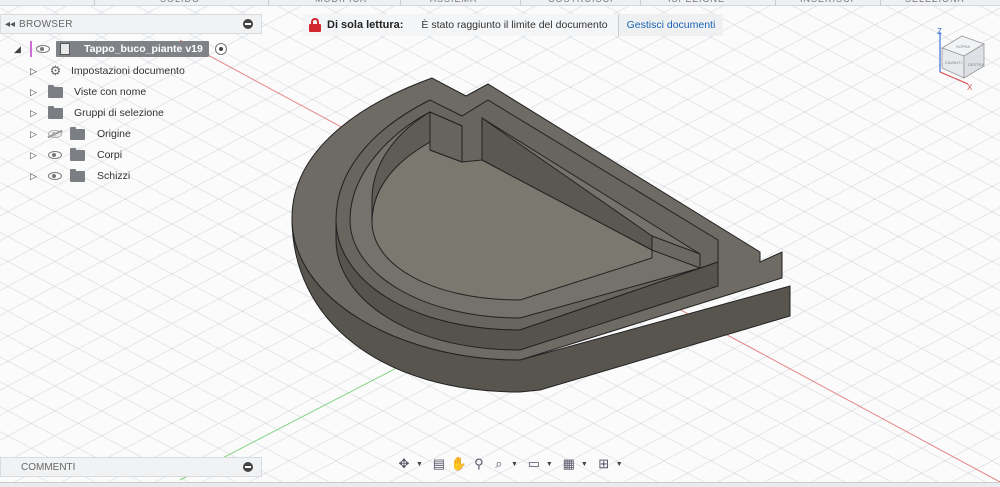  What do you see at coordinates (128, 71) in the screenshot?
I see `tree-item-label: Impostazioni documento` at bounding box center [128, 71].